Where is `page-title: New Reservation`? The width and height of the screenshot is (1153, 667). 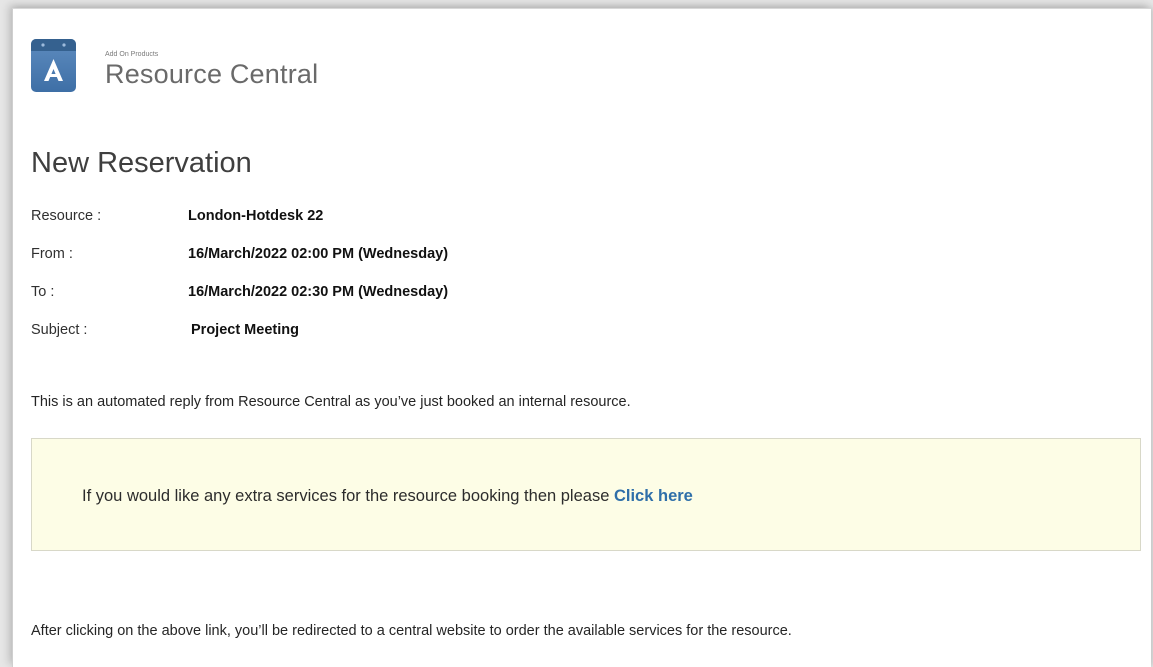
page-title: New Reservation is located at coordinates (141, 163).